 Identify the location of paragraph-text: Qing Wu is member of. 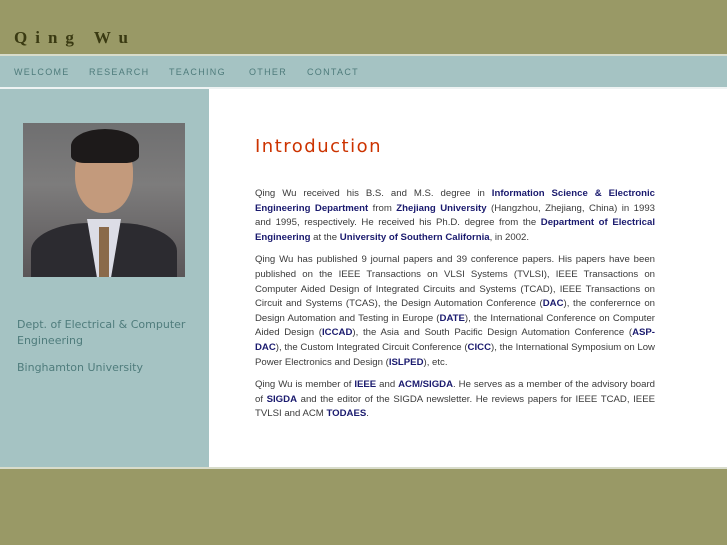
(305, 385).